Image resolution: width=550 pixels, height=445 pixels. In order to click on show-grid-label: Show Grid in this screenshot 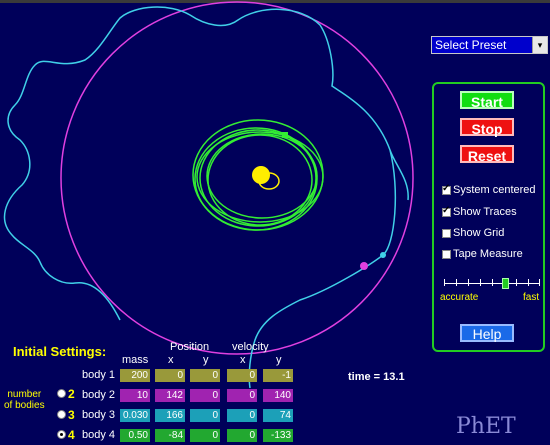, I will do `click(479, 233)`.